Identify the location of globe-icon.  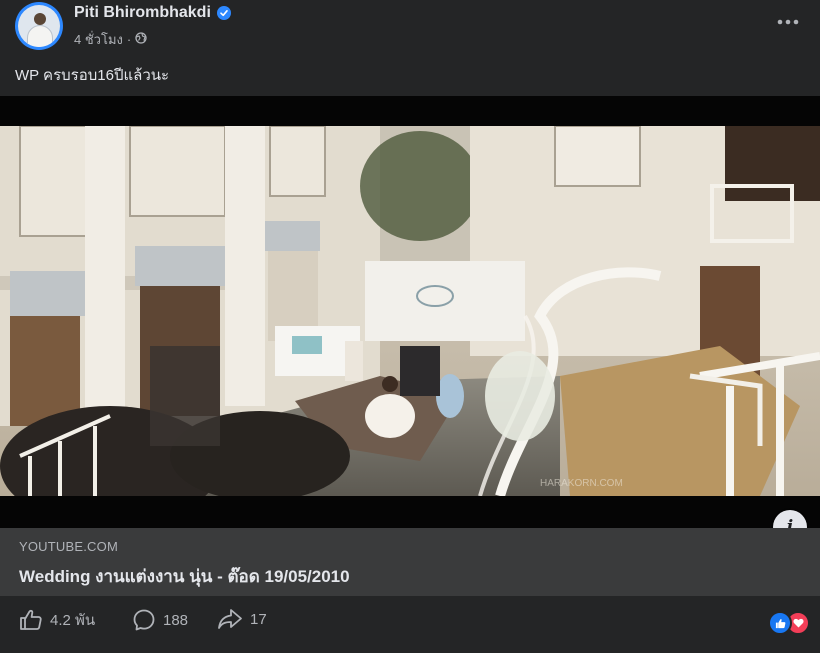
(141, 39).